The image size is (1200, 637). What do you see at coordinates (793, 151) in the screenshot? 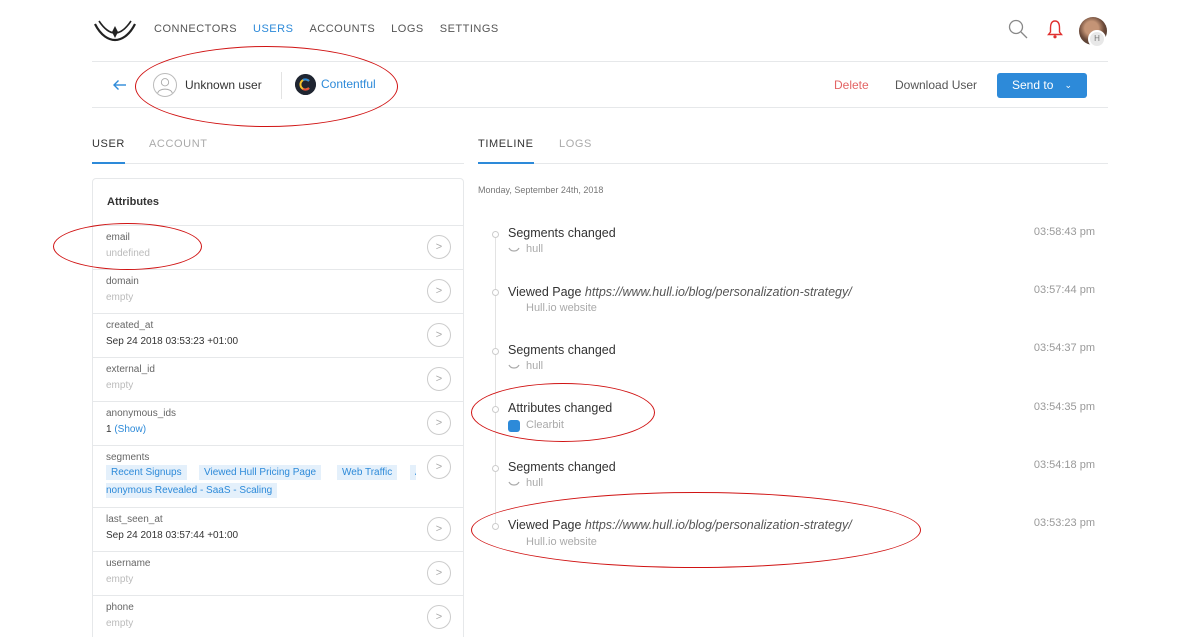
I see `right-tabs: TIMELINE LOGS` at bounding box center [793, 151].